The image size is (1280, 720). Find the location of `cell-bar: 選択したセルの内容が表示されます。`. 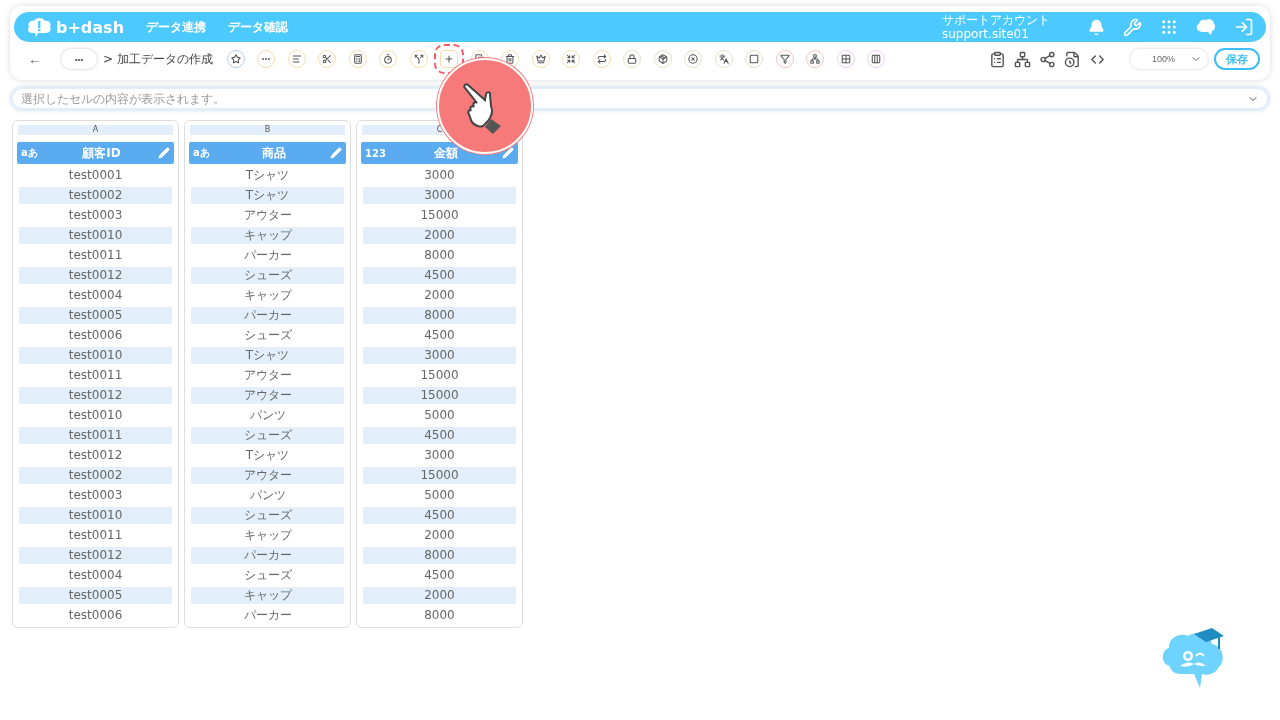

cell-bar: 選択したセルの内容が表示されます。 is located at coordinates (640, 98).